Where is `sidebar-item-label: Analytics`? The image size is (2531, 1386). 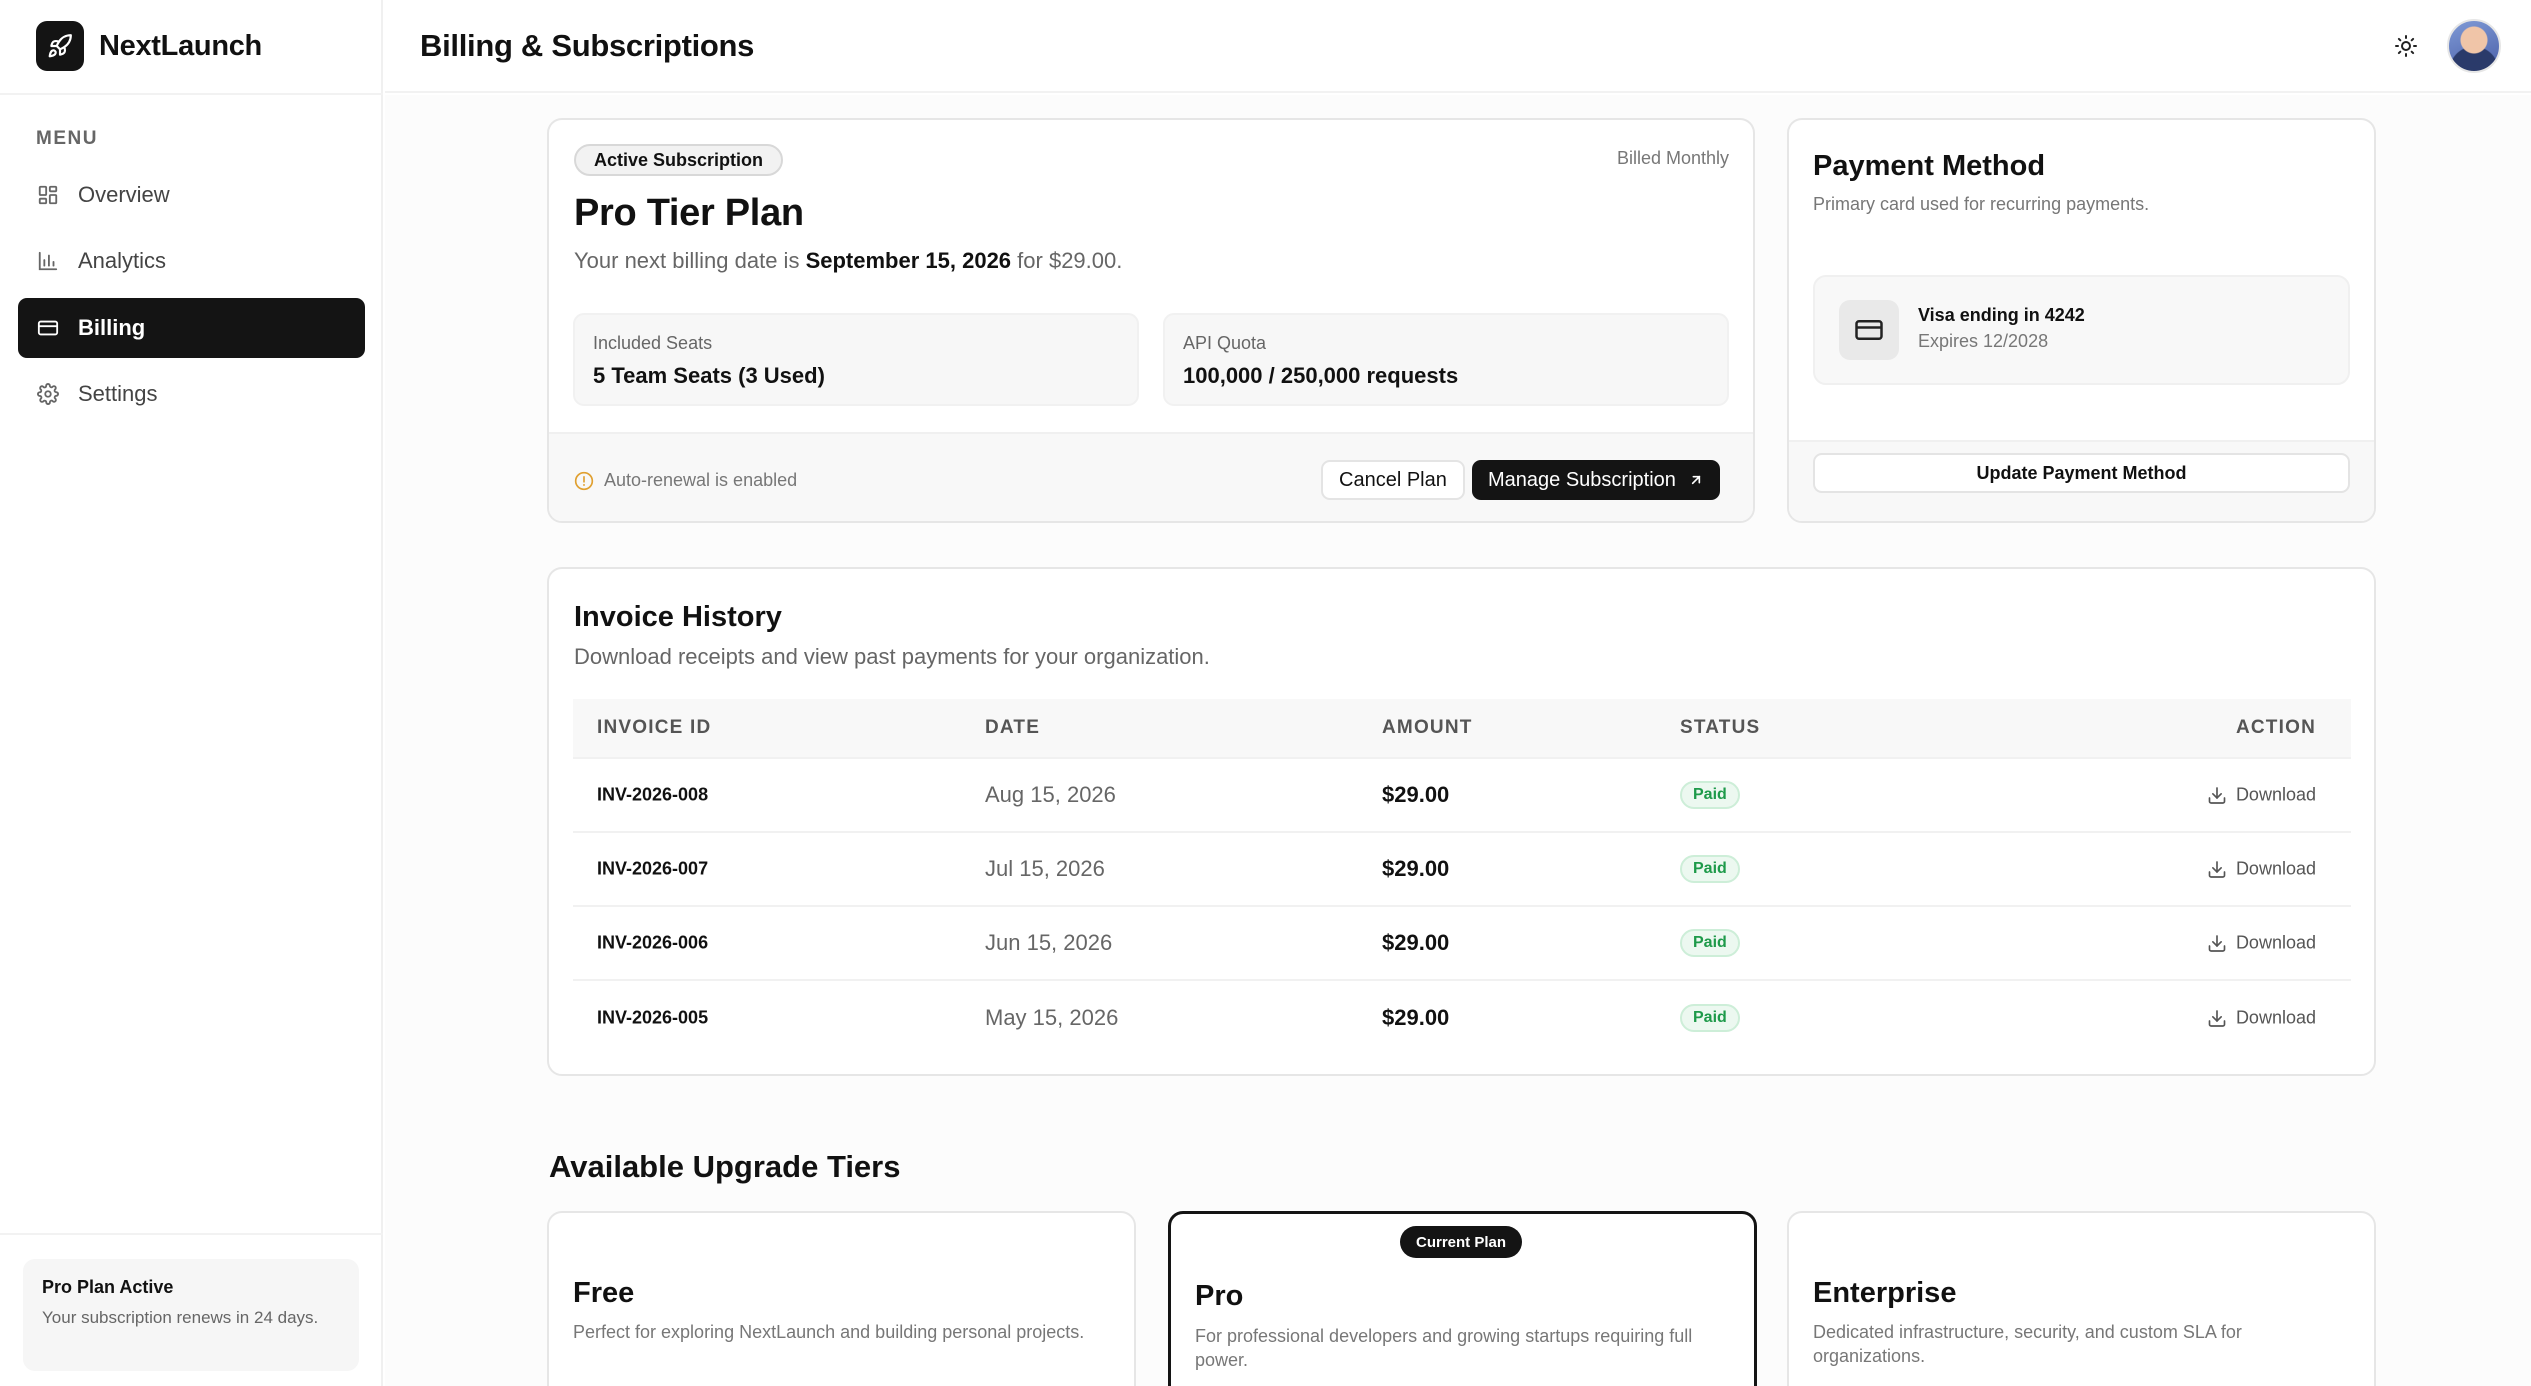
sidebar-item-label: Analytics is located at coordinates (122, 260).